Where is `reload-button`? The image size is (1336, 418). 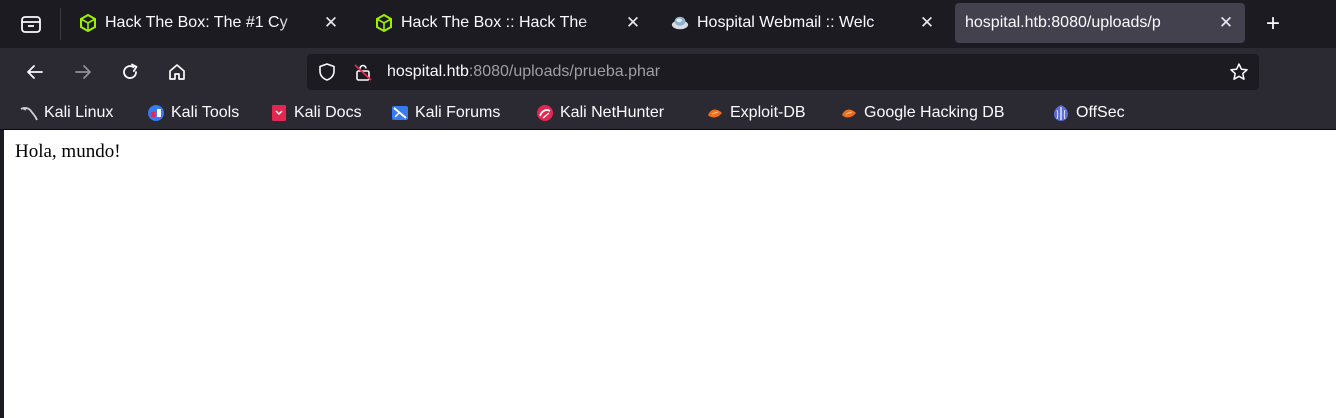 reload-button is located at coordinates (130, 72).